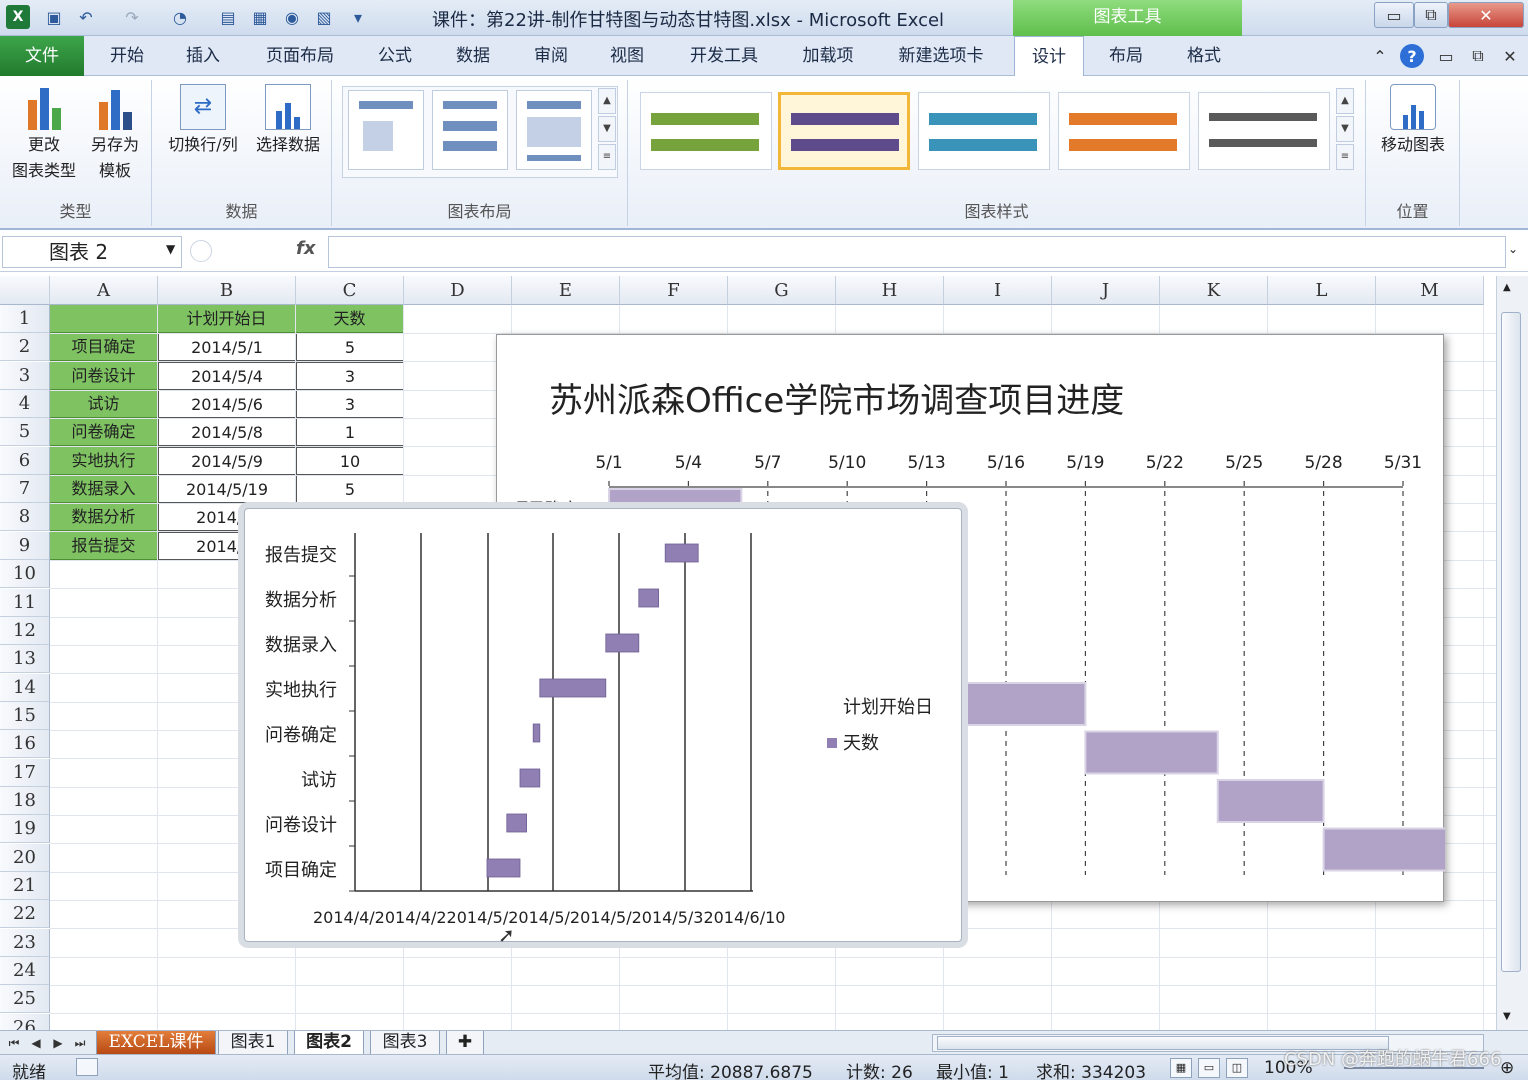 This screenshot has height=1080, width=1528. I want to click on row-header-3: 3, so click(25, 375).